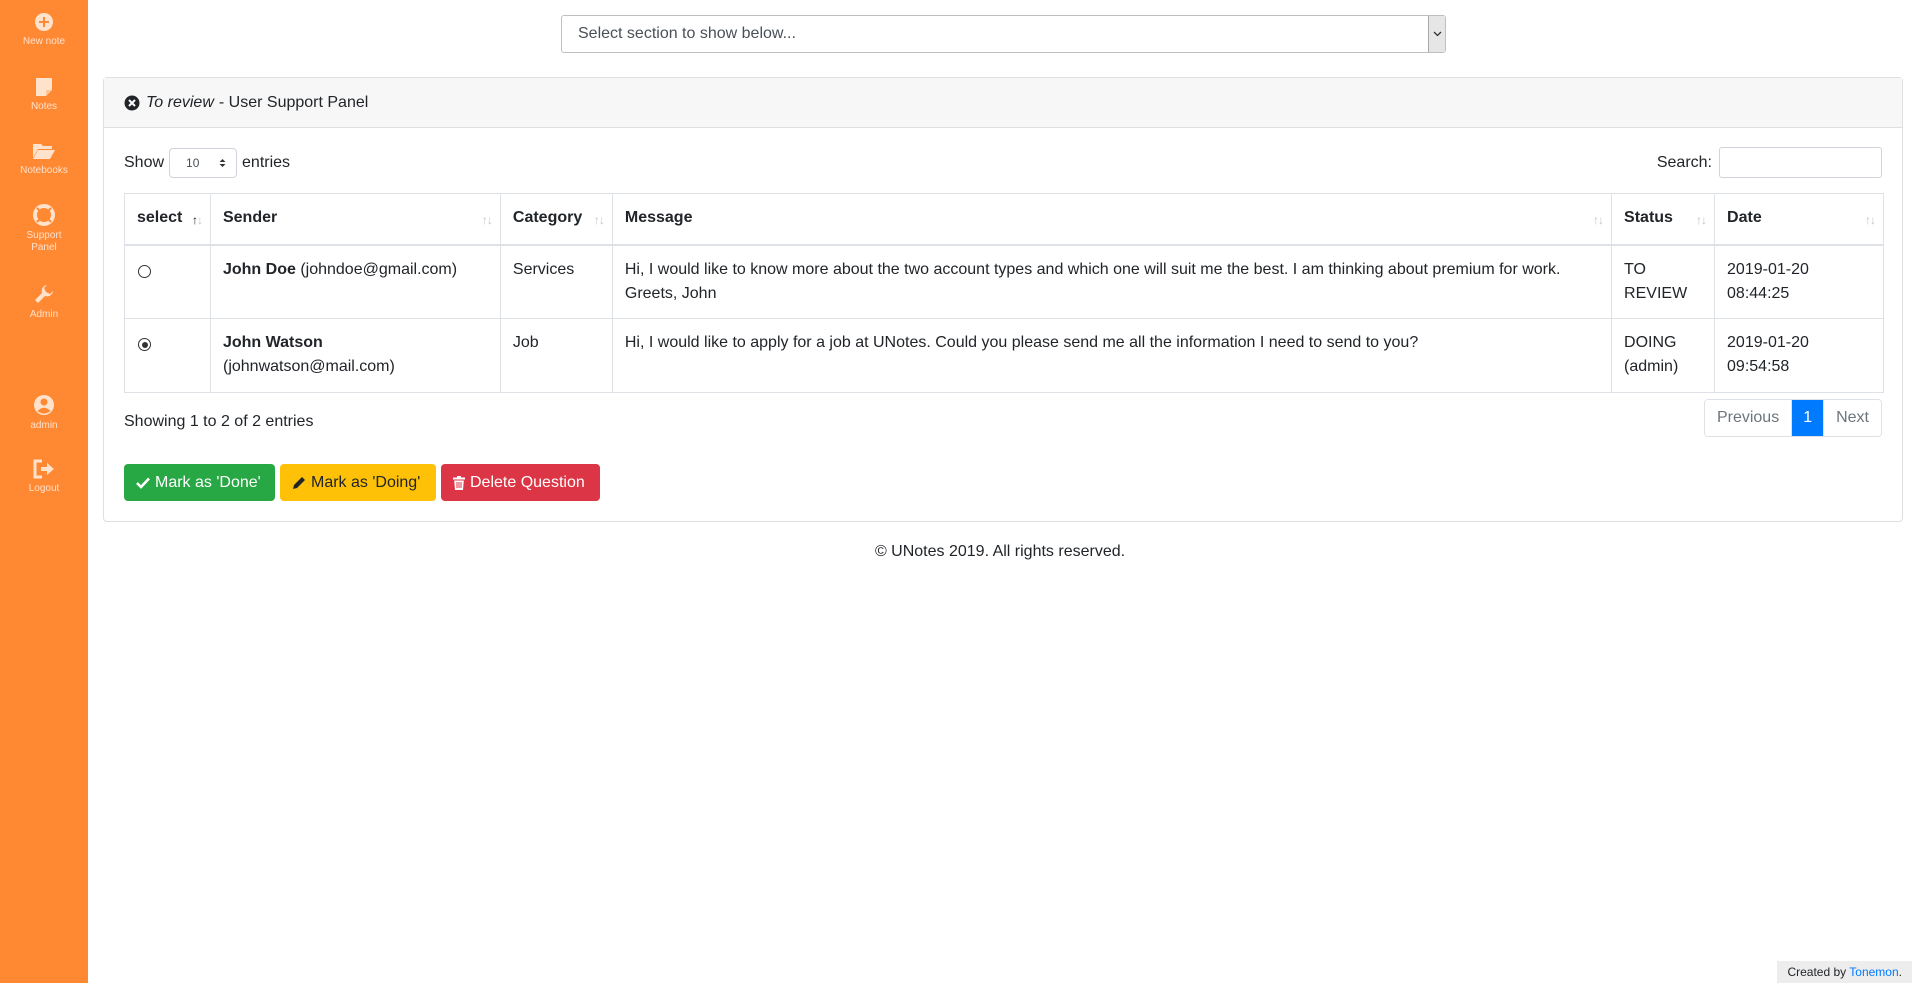 Image resolution: width=1912 pixels, height=983 pixels. I want to click on sidebar-item-new-note: New note, so click(44, 30).